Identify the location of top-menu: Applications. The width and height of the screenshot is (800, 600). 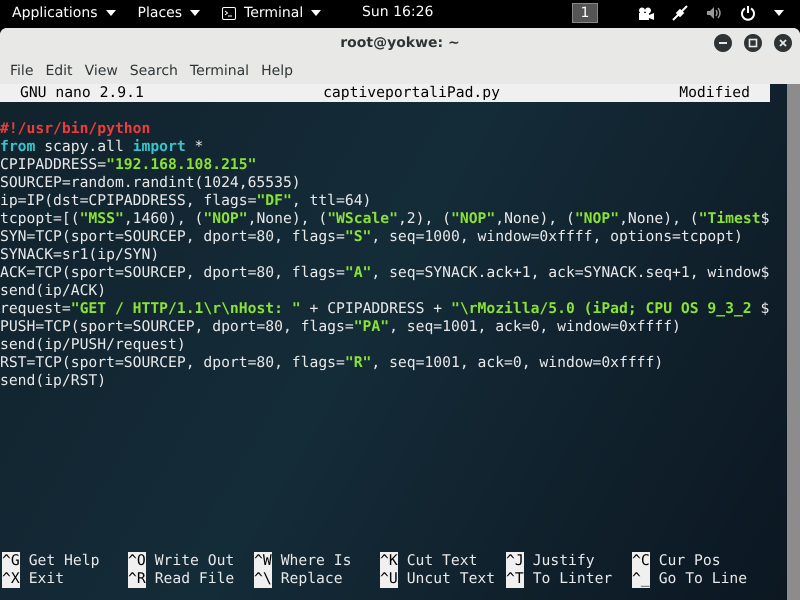
(64, 13).